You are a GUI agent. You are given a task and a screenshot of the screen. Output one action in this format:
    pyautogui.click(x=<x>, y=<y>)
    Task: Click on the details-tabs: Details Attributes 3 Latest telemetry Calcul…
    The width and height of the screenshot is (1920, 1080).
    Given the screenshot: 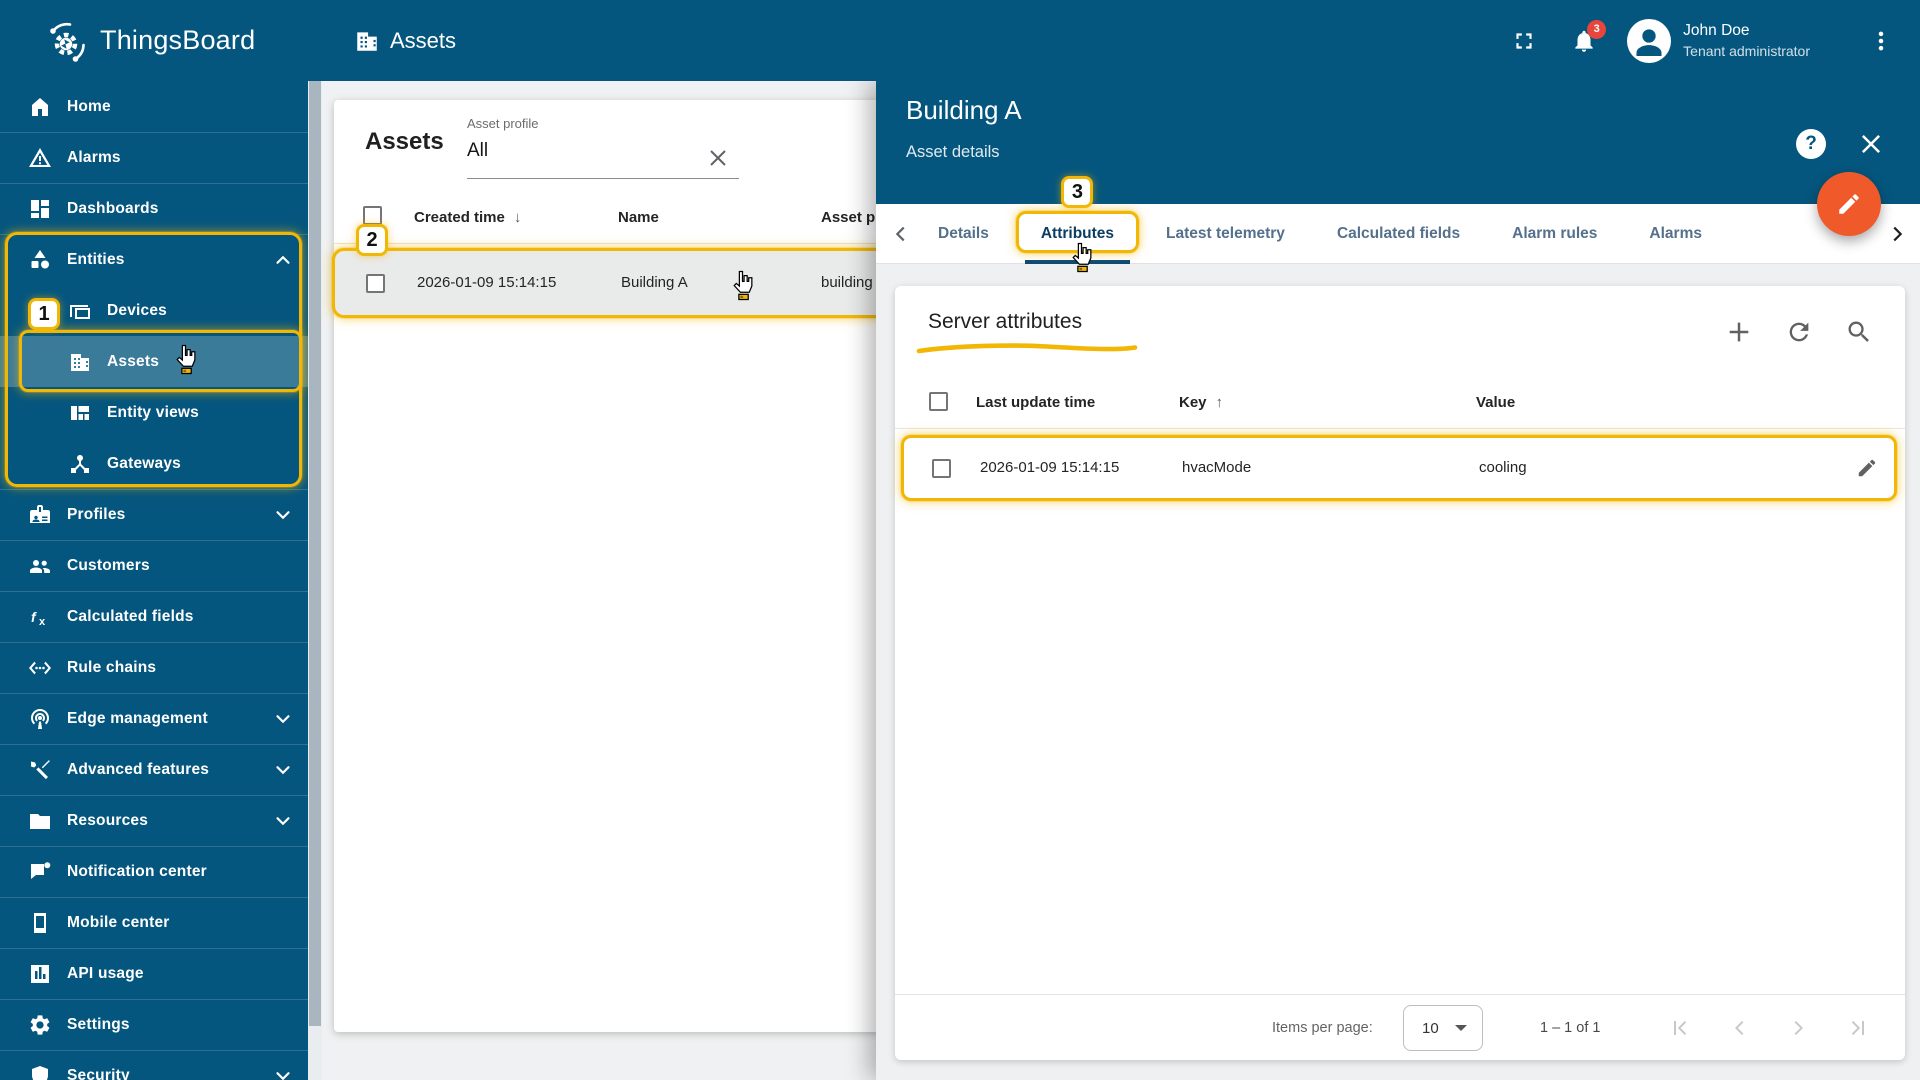 What is the action you would take?
    pyautogui.click(x=1398, y=224)
    